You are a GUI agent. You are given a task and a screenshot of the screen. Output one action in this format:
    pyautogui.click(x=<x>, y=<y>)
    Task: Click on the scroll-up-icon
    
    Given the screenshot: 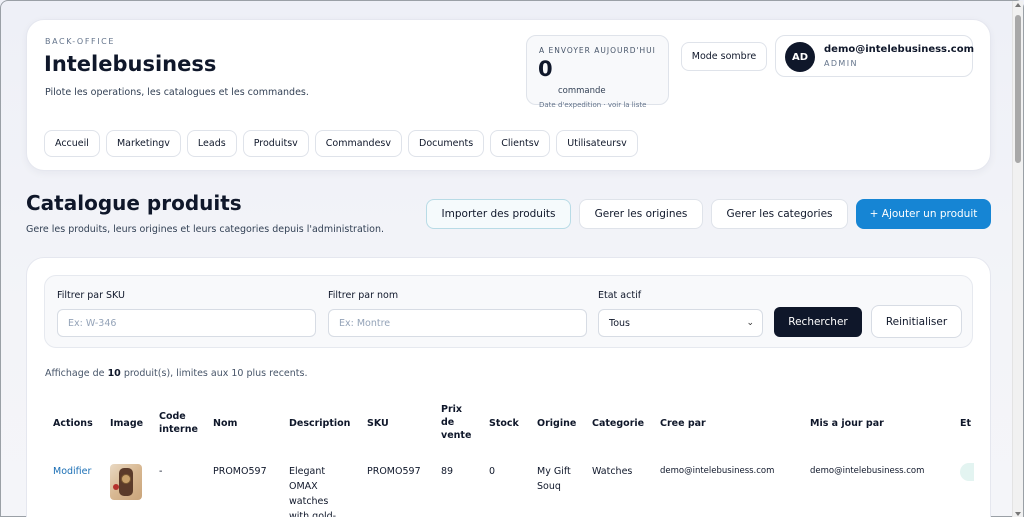 What is the action you would take?
    pyautogui.click(x=1018, y=5)
    